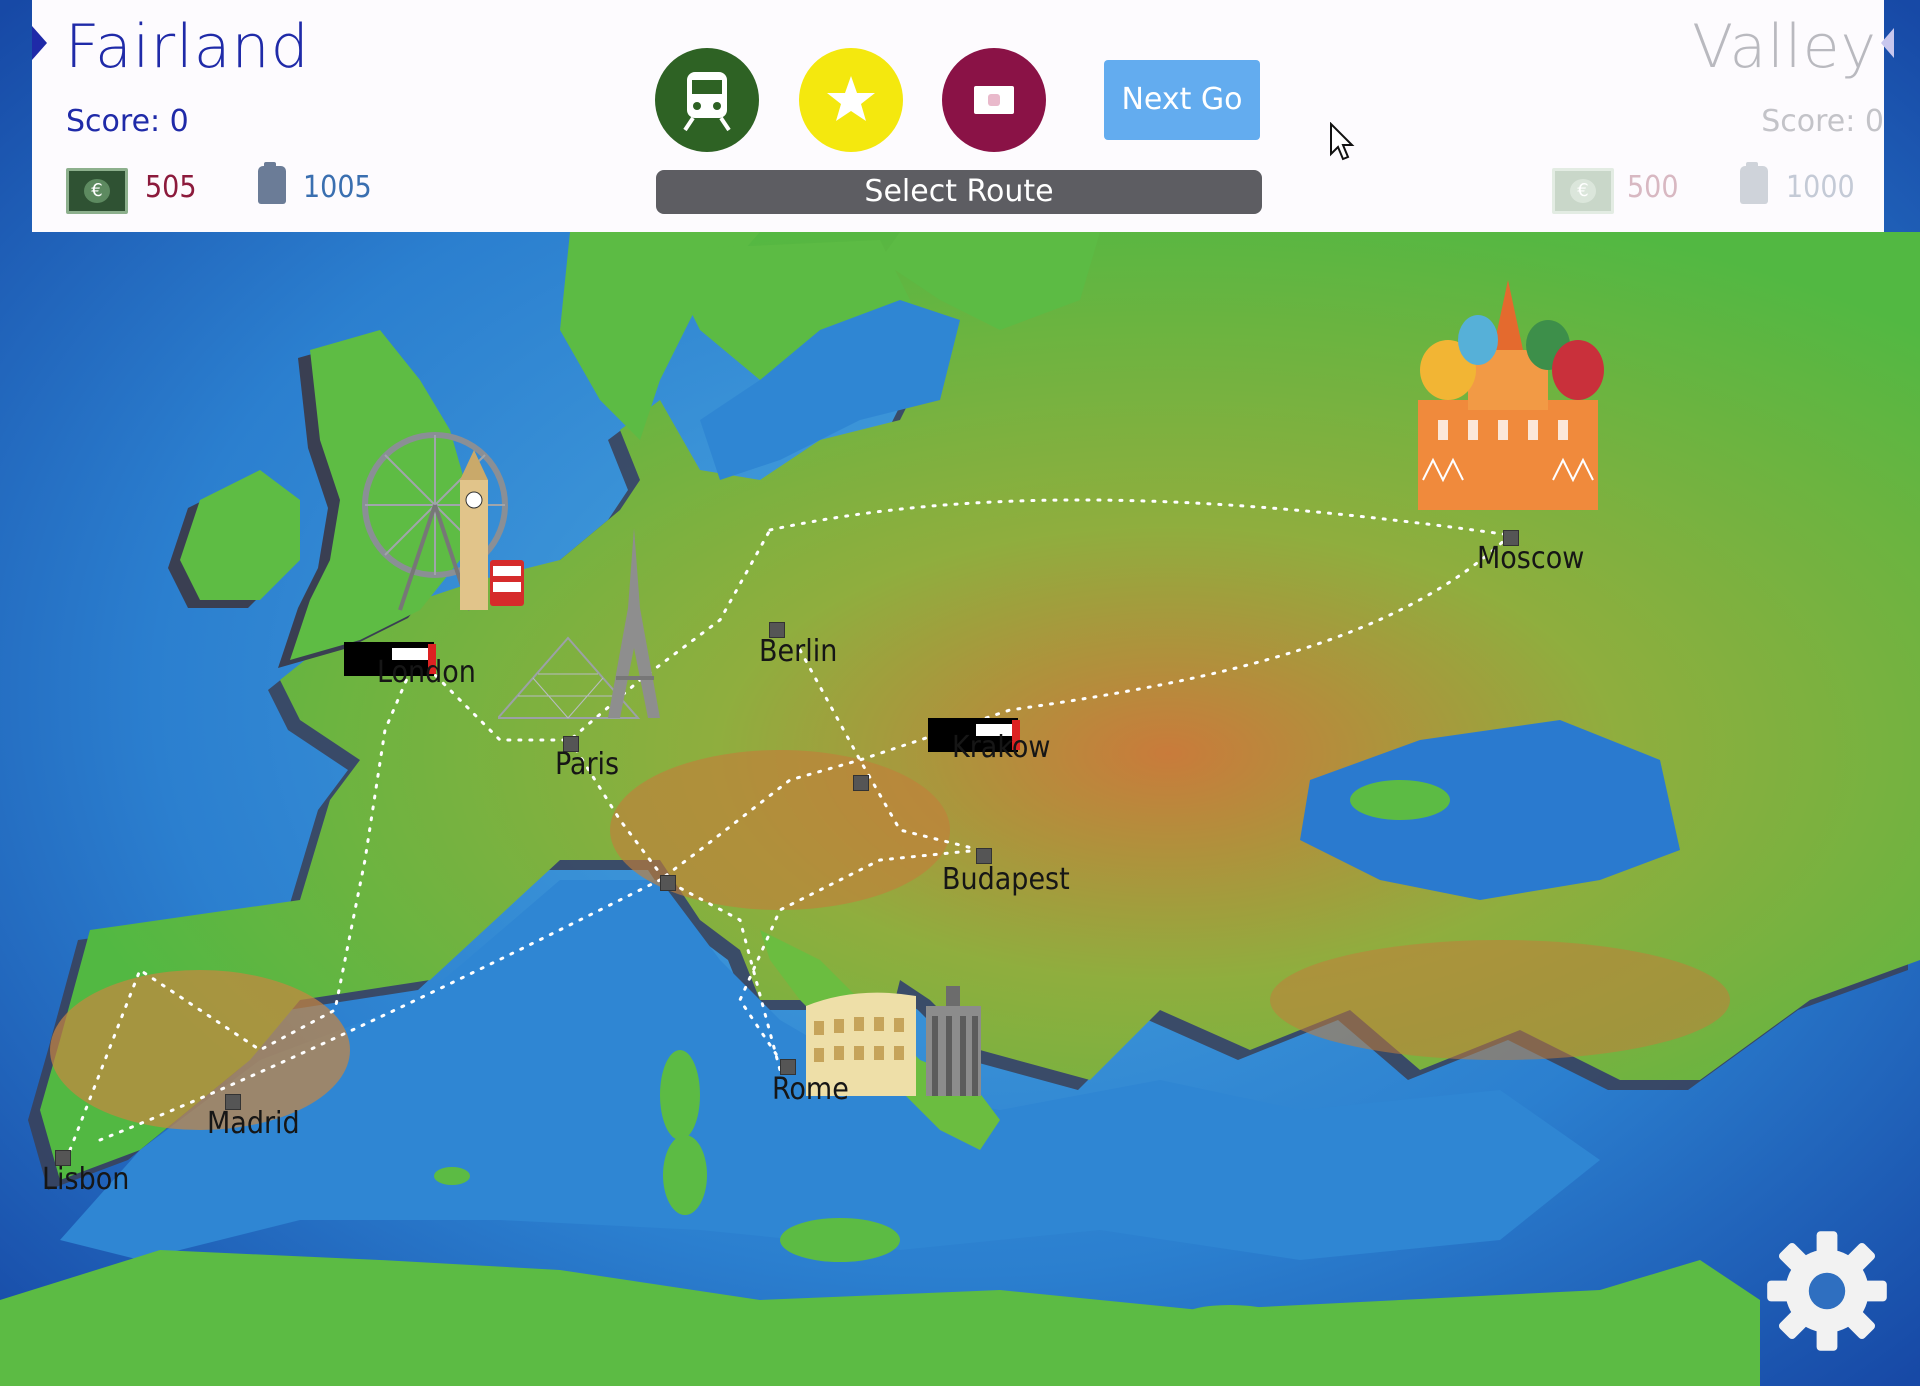  Describe the element at coordinates (187, 47) in the screenshot. I see `player1-name: Fairland` at that location.